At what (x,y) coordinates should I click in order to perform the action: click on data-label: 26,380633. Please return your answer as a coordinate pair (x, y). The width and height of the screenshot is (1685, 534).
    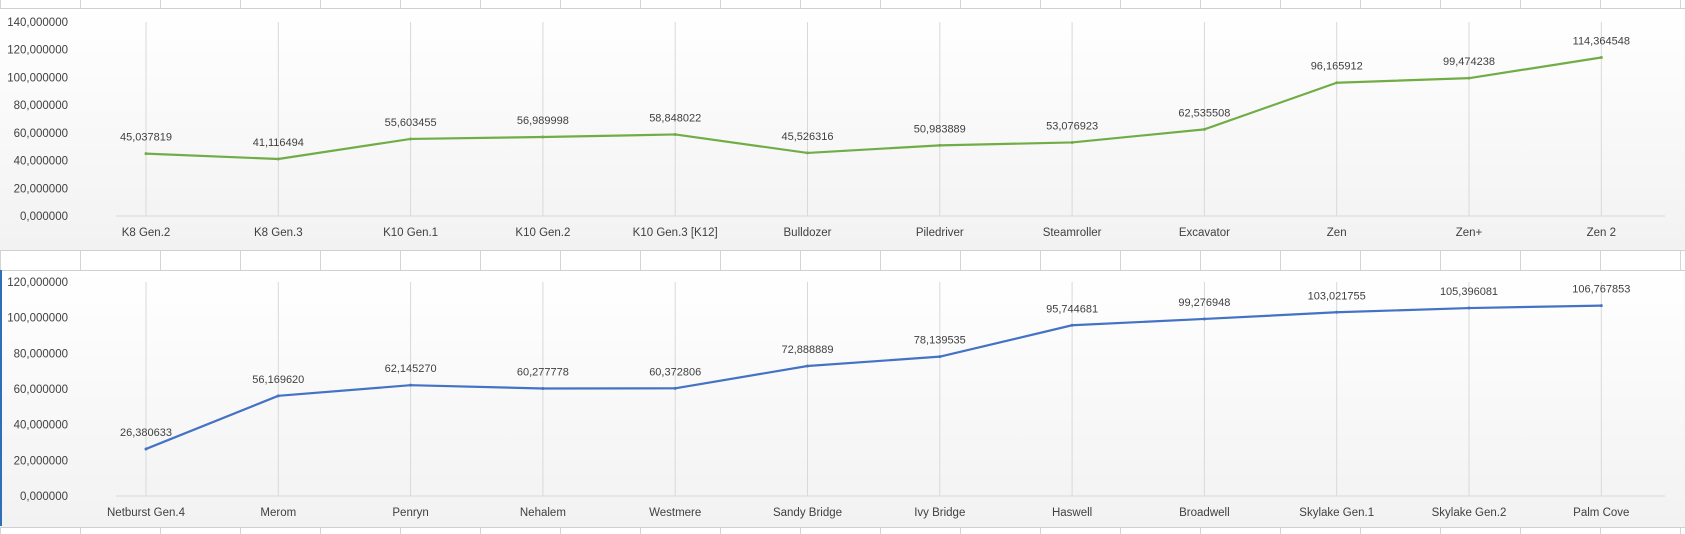
    Looking at the image, I should click on (146, 433).